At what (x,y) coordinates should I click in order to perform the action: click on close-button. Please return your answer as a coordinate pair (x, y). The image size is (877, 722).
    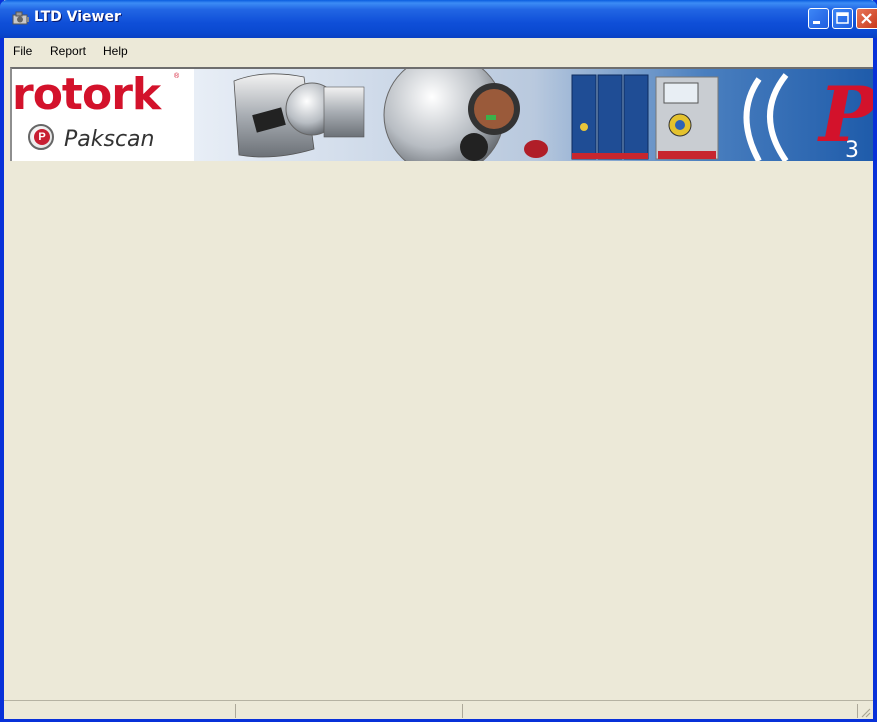
    Looking at the image, I should click on (866, 18).